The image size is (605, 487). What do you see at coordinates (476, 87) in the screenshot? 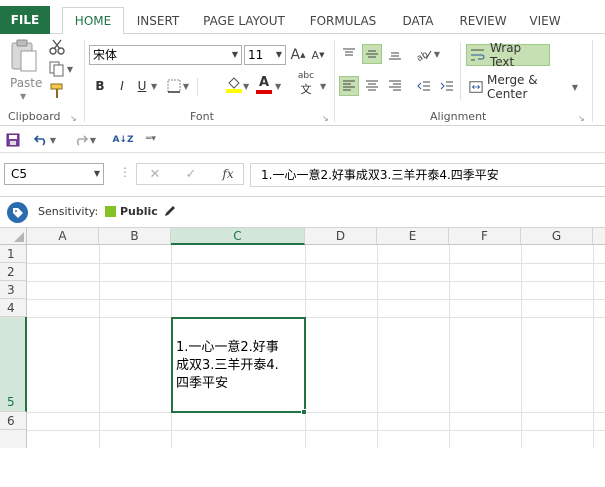
I see `merge-center-icon` at bounding box center [476, 87].